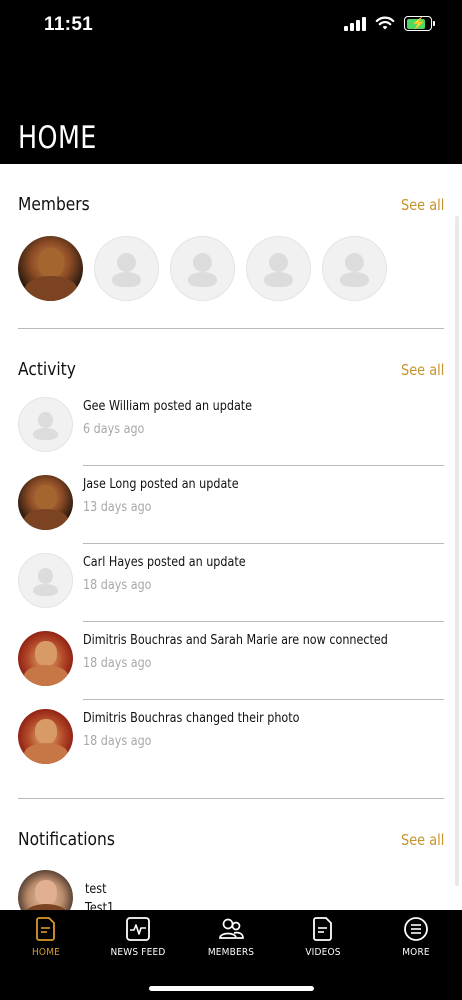  What do you see at coordinates (138, 929) in the screenshot?
I see `activity-icon` at bounding box center [138, 929].